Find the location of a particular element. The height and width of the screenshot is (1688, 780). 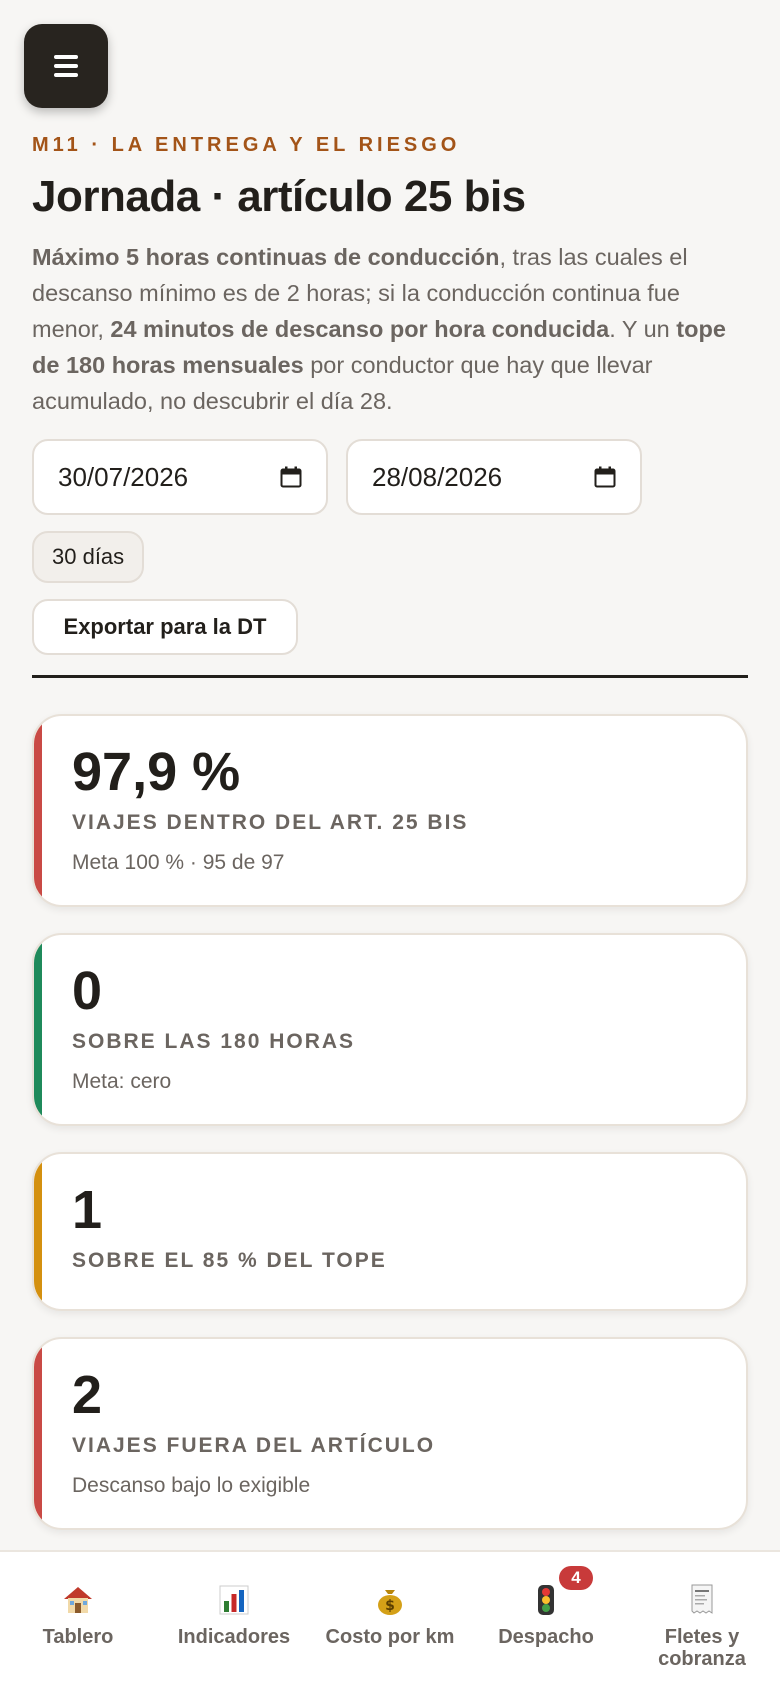

nav-item-costo-km: $ Costo por km is located at coordinates (390, 1635).